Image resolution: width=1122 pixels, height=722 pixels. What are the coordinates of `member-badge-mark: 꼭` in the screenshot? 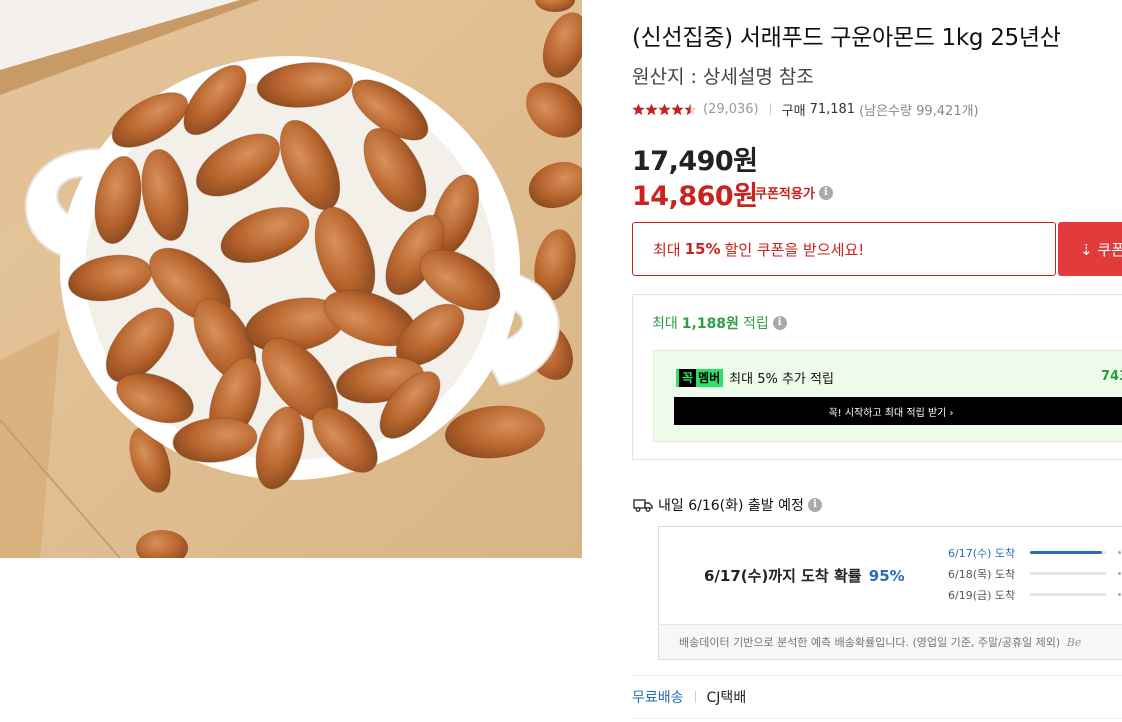 It's located at (688, 377).